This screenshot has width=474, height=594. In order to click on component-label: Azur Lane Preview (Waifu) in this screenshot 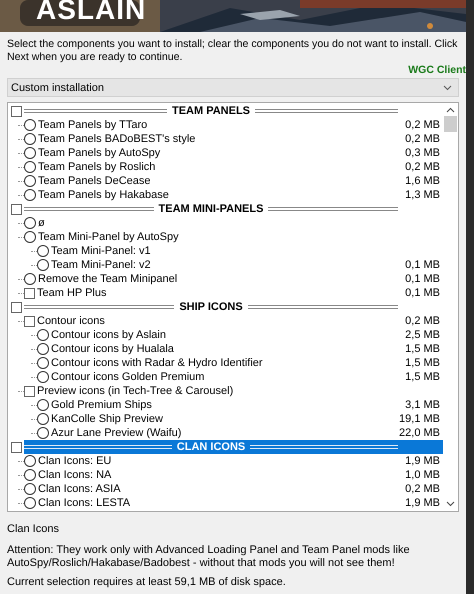, I will do `click(115, 433)`.